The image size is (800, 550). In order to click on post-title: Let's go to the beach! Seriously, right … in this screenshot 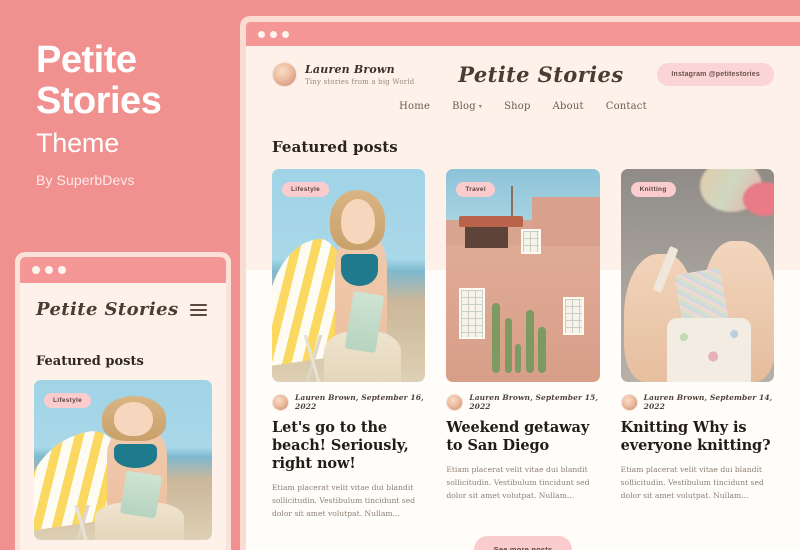, I will do `click(348, 446)`.